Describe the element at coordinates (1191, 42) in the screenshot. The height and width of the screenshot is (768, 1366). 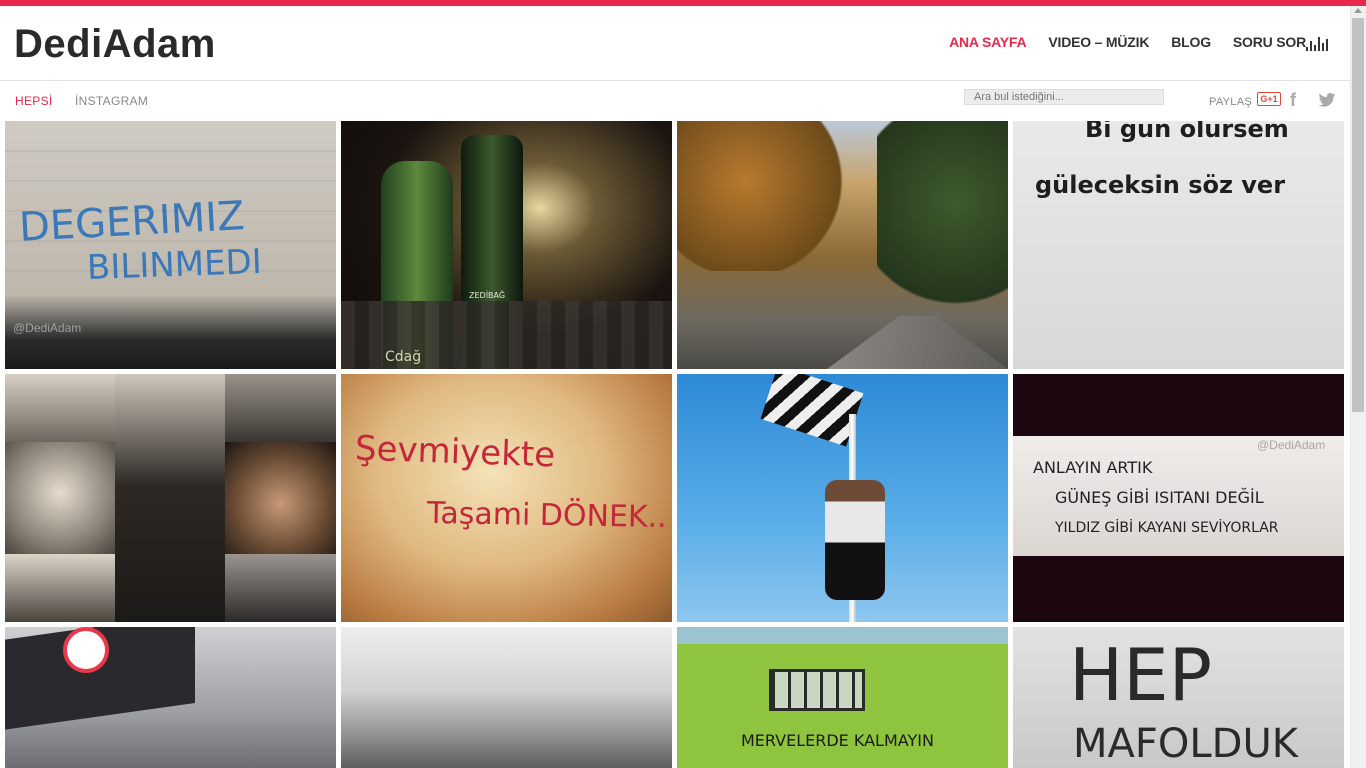
I see `nav-item-blog: BLOG` at that location.